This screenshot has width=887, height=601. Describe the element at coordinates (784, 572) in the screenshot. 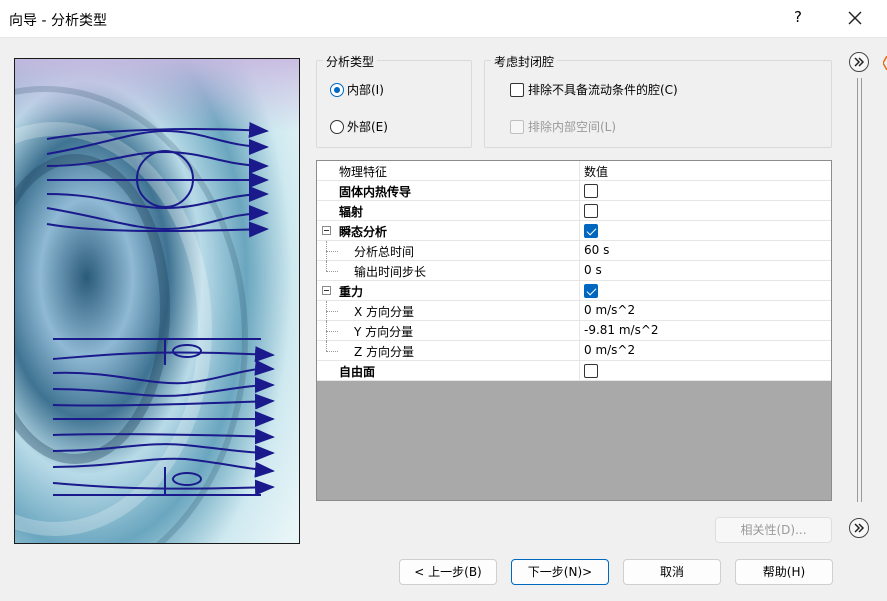

I see `help-button: 帮助(H)` at that location.